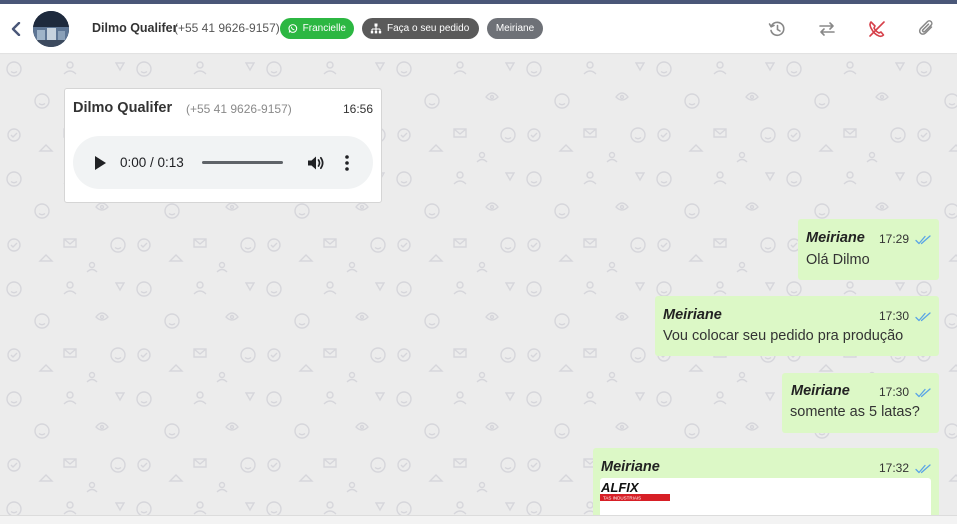  What do you see at coordinates (428, 28) in the screenshot?
I see `tag-label: Faça o seu pedido` at bounding box center [428, 28].